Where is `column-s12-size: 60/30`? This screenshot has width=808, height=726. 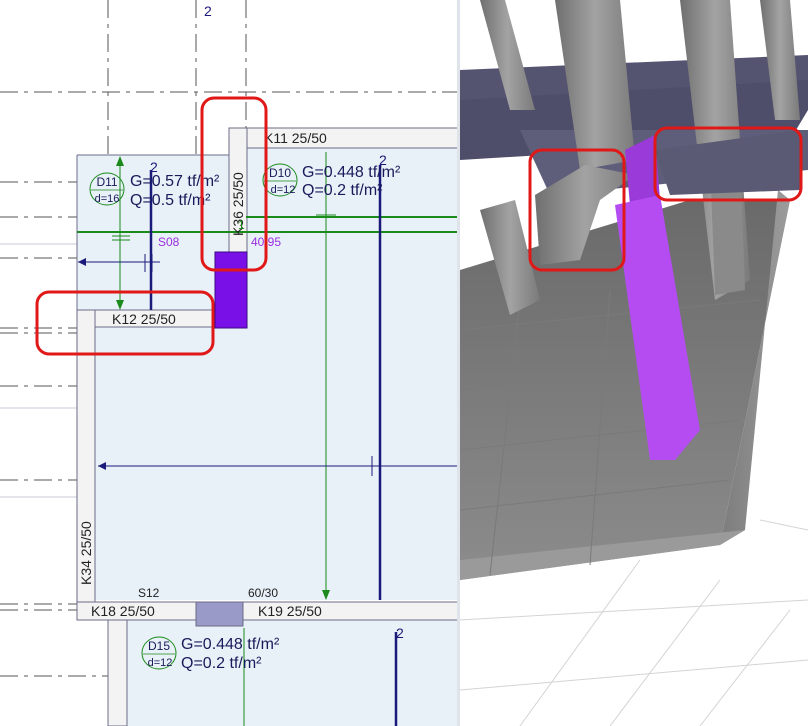 column-s12-size: 60/30 is located at coordinates (263, 593).